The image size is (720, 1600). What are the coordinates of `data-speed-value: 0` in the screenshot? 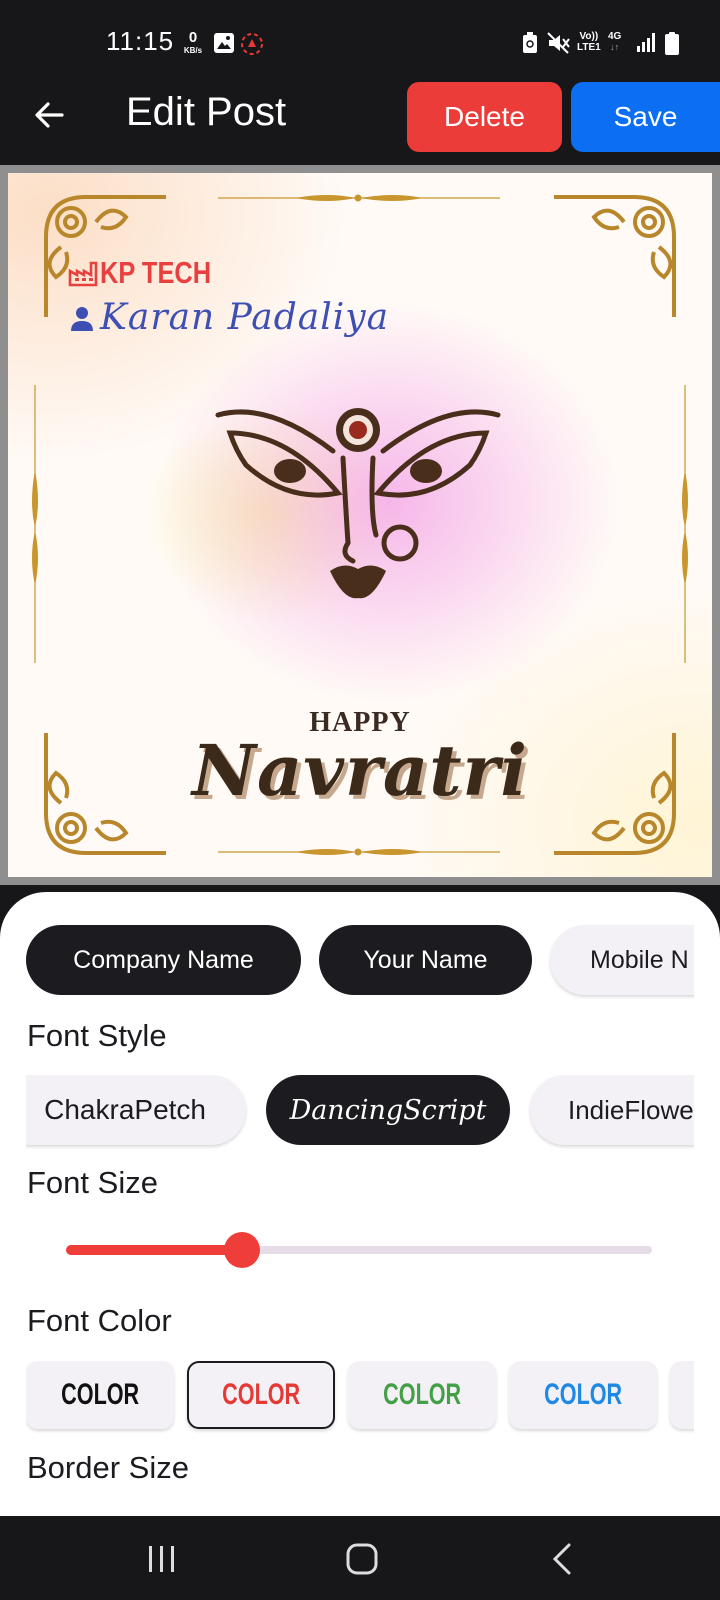 It's located at (193, 37).